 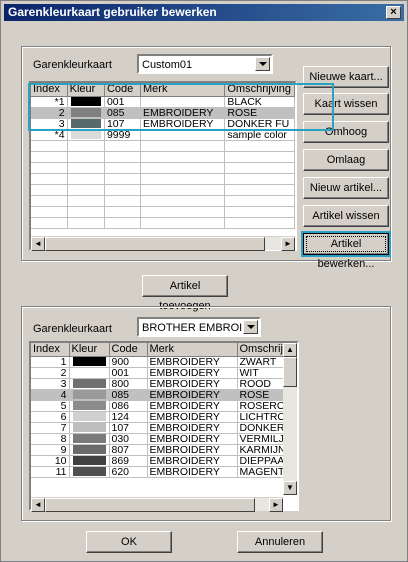 I want to click on top-hscroll-thumb, so click(x=155, y=244).